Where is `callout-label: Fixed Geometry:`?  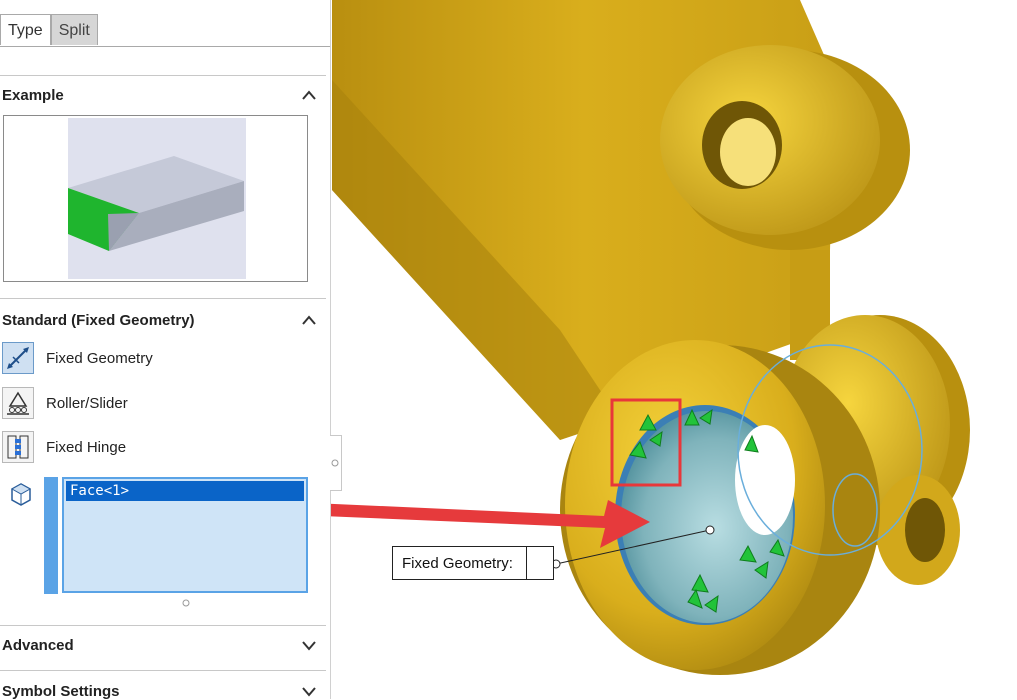 callout-label: Fixed Geometry: is located at coordinates (457, 563).